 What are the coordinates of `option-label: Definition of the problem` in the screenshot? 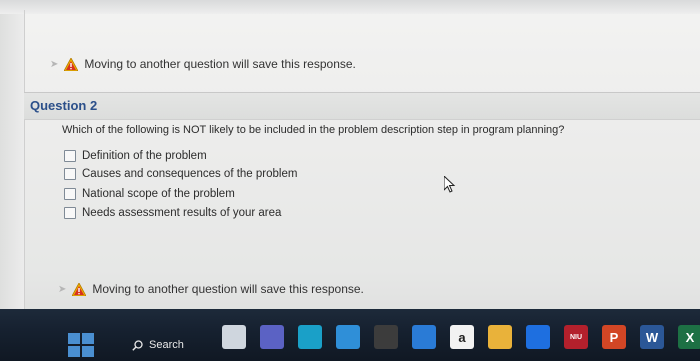 It's located at (144, 156).